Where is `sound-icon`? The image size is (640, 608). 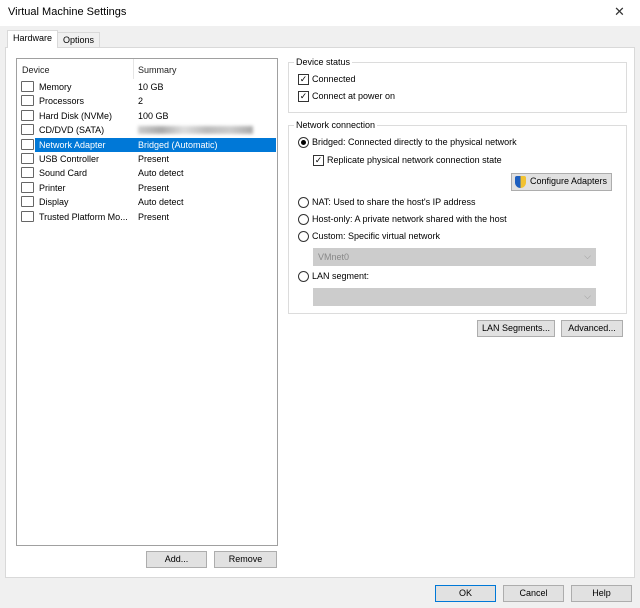 sound-icon is located at coordinates (27, 173).